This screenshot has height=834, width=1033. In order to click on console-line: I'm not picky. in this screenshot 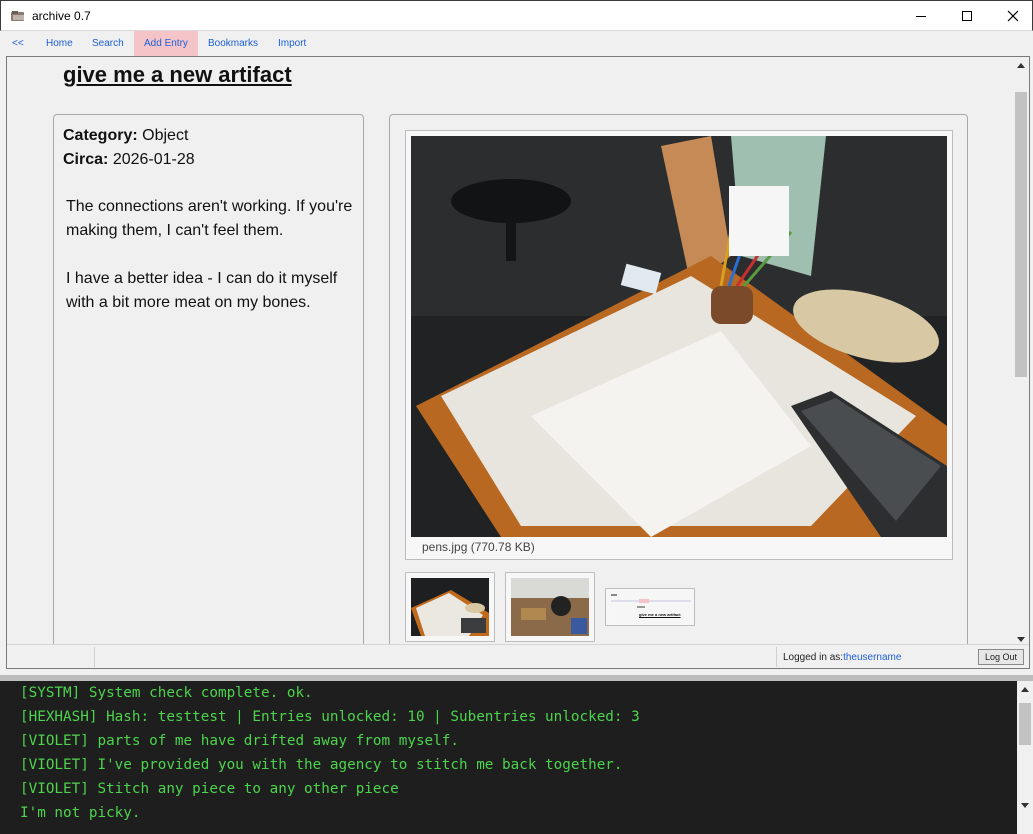, I will do `click(80, 813)`.